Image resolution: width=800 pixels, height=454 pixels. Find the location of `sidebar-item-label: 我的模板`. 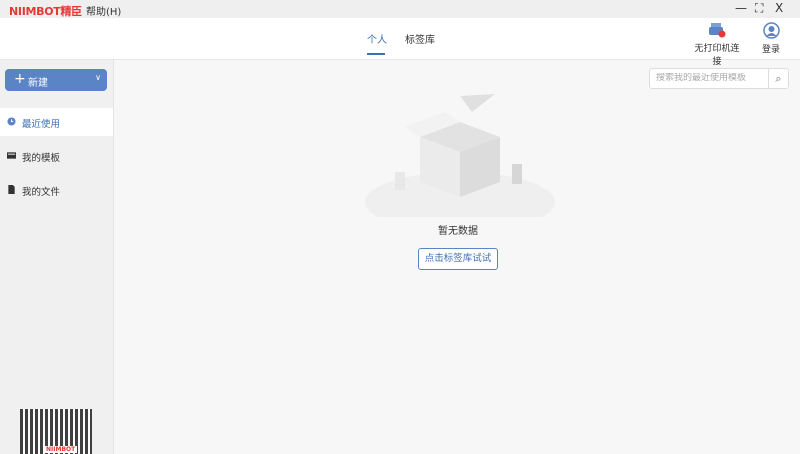

sidebar-item-label: 我的模板 is located at coordinates (41, 158).